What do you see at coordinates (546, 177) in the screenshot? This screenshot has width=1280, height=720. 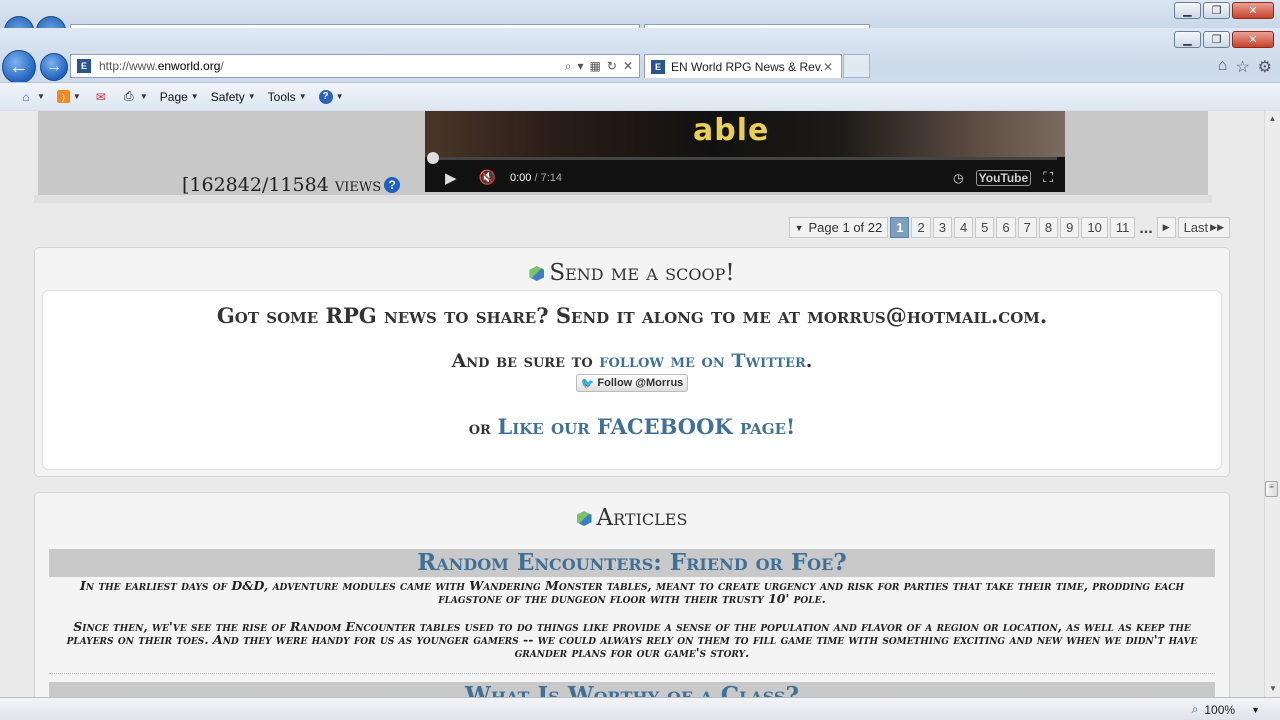 I see `time-total: / 7:14` at bounding box center [546, 177].